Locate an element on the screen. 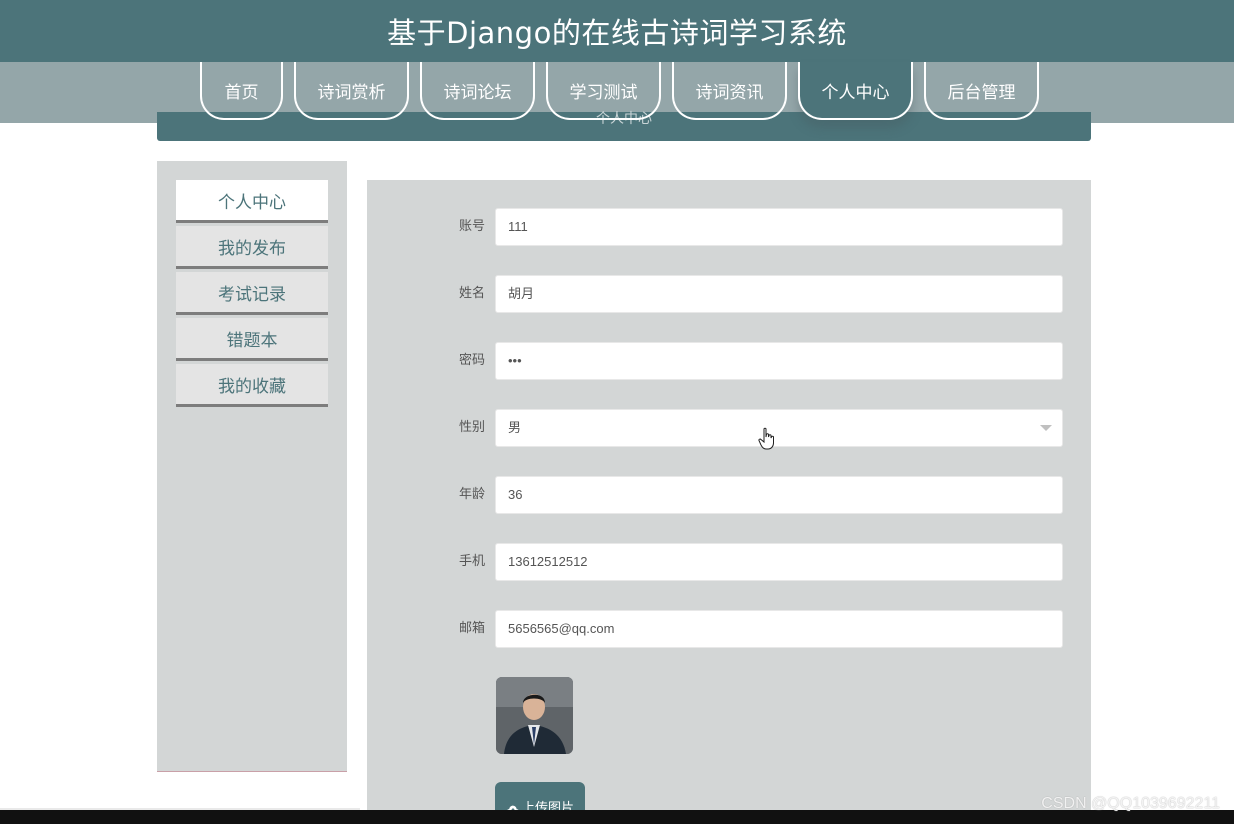 This screenshot has height=824, width=1234. gender-select: 男 is located at coordinates (779, 428).